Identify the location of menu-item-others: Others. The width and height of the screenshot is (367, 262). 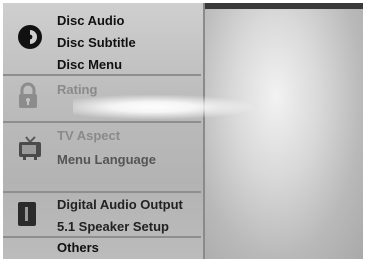
(78, 248).